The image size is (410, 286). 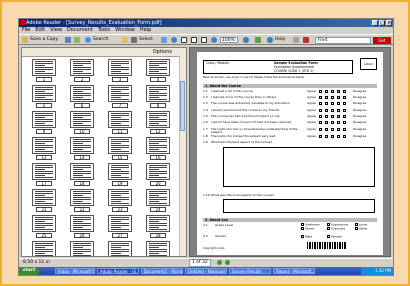 I want to click on option-male: Male, so click(x=306, y=237).